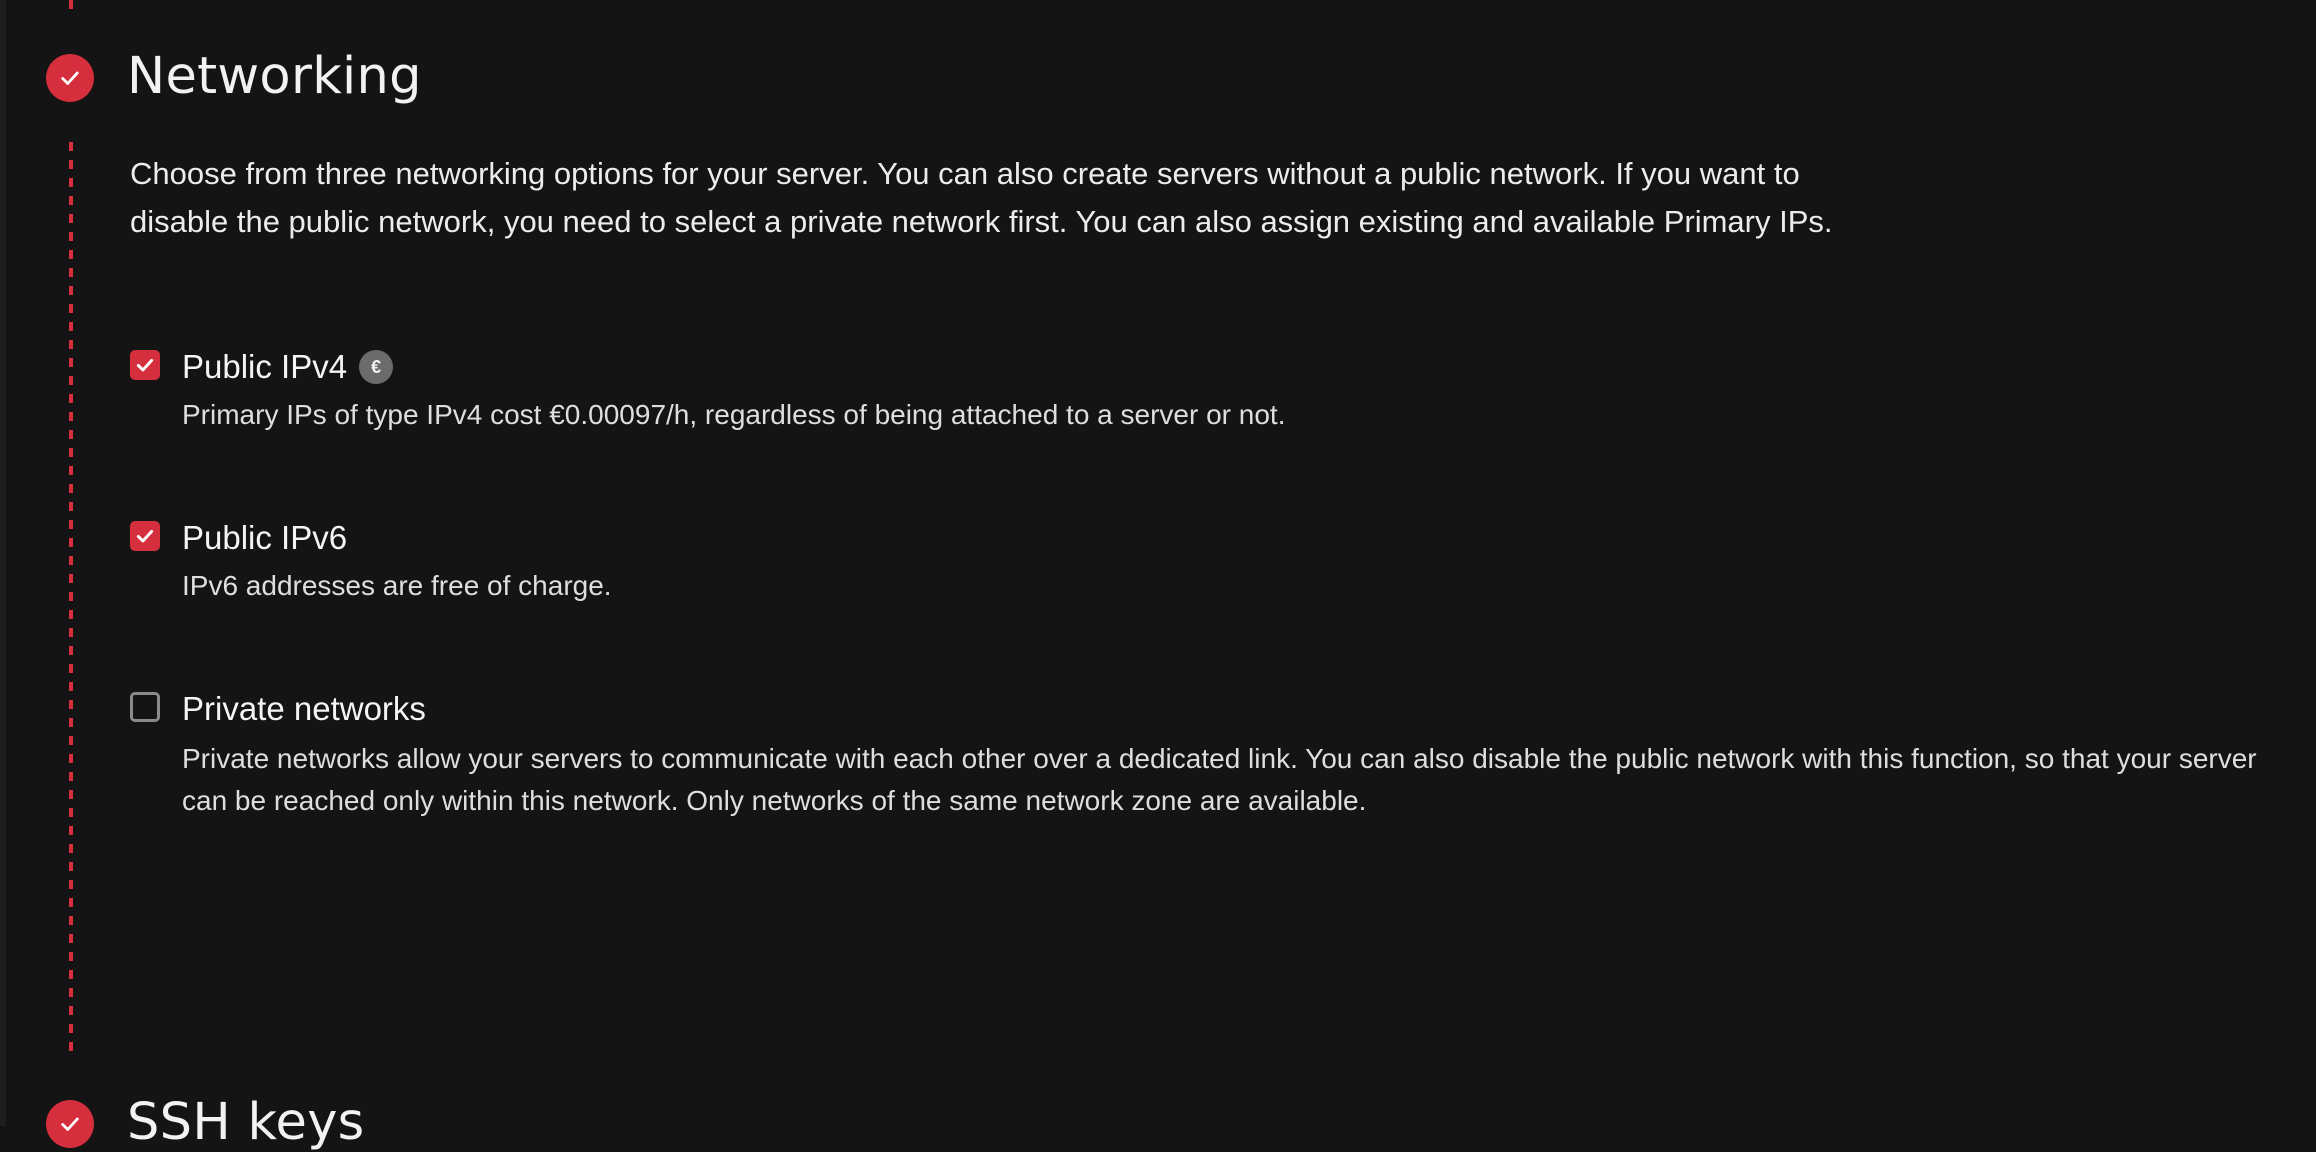  I want to click on ssh-keys-section-title: SSH keys, so click(246, 1122).